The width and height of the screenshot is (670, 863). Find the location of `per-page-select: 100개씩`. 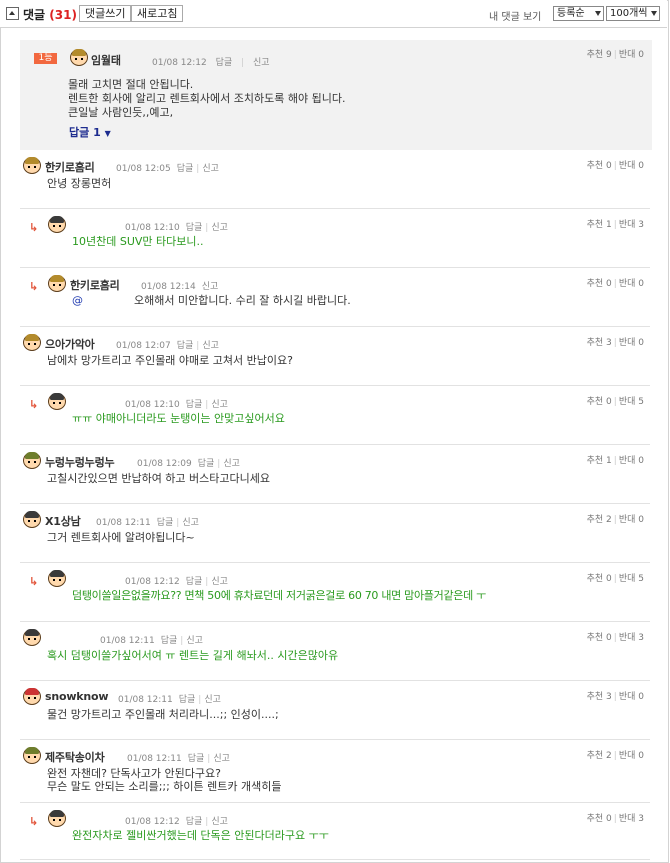

per-page-select: 100개씩 is located at coordinates (633, 13).